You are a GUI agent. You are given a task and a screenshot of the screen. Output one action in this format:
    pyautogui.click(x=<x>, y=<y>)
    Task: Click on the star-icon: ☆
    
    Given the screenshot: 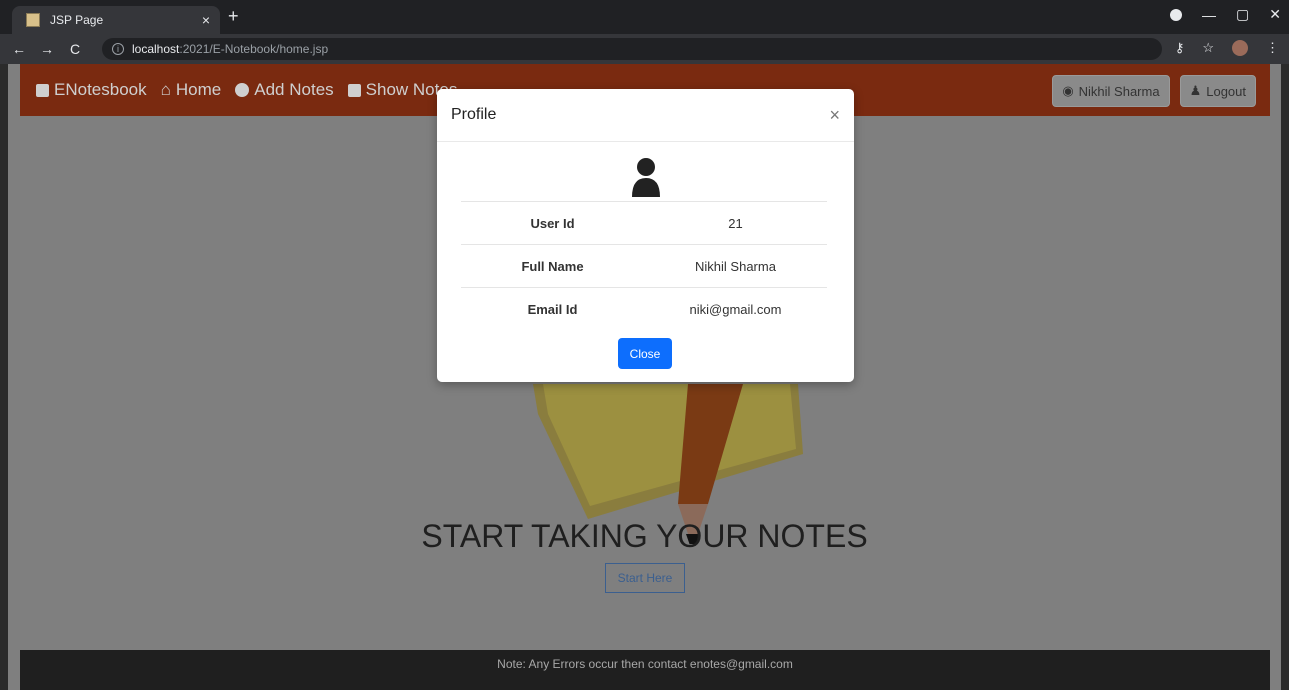 What is the action you would take?
    pyautogui.click(x=1208, y=48)
    